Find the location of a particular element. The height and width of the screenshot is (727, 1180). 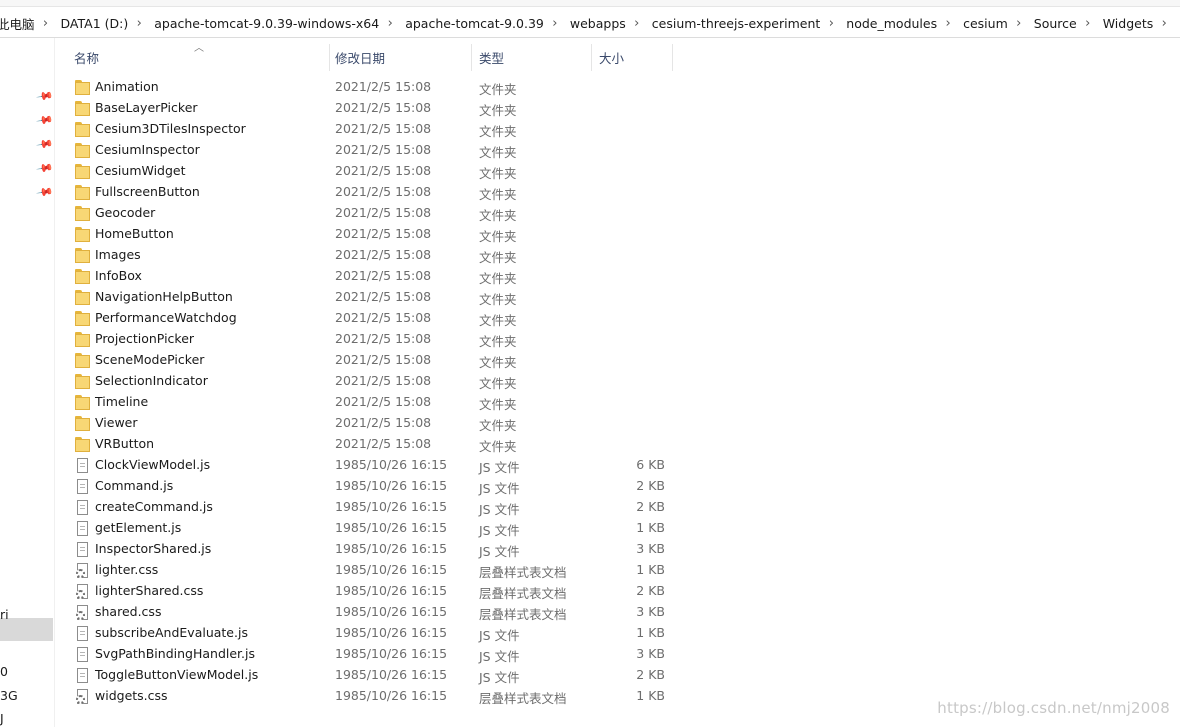

file-name: ClockViewModel.js is located at coordinates (153, 464).